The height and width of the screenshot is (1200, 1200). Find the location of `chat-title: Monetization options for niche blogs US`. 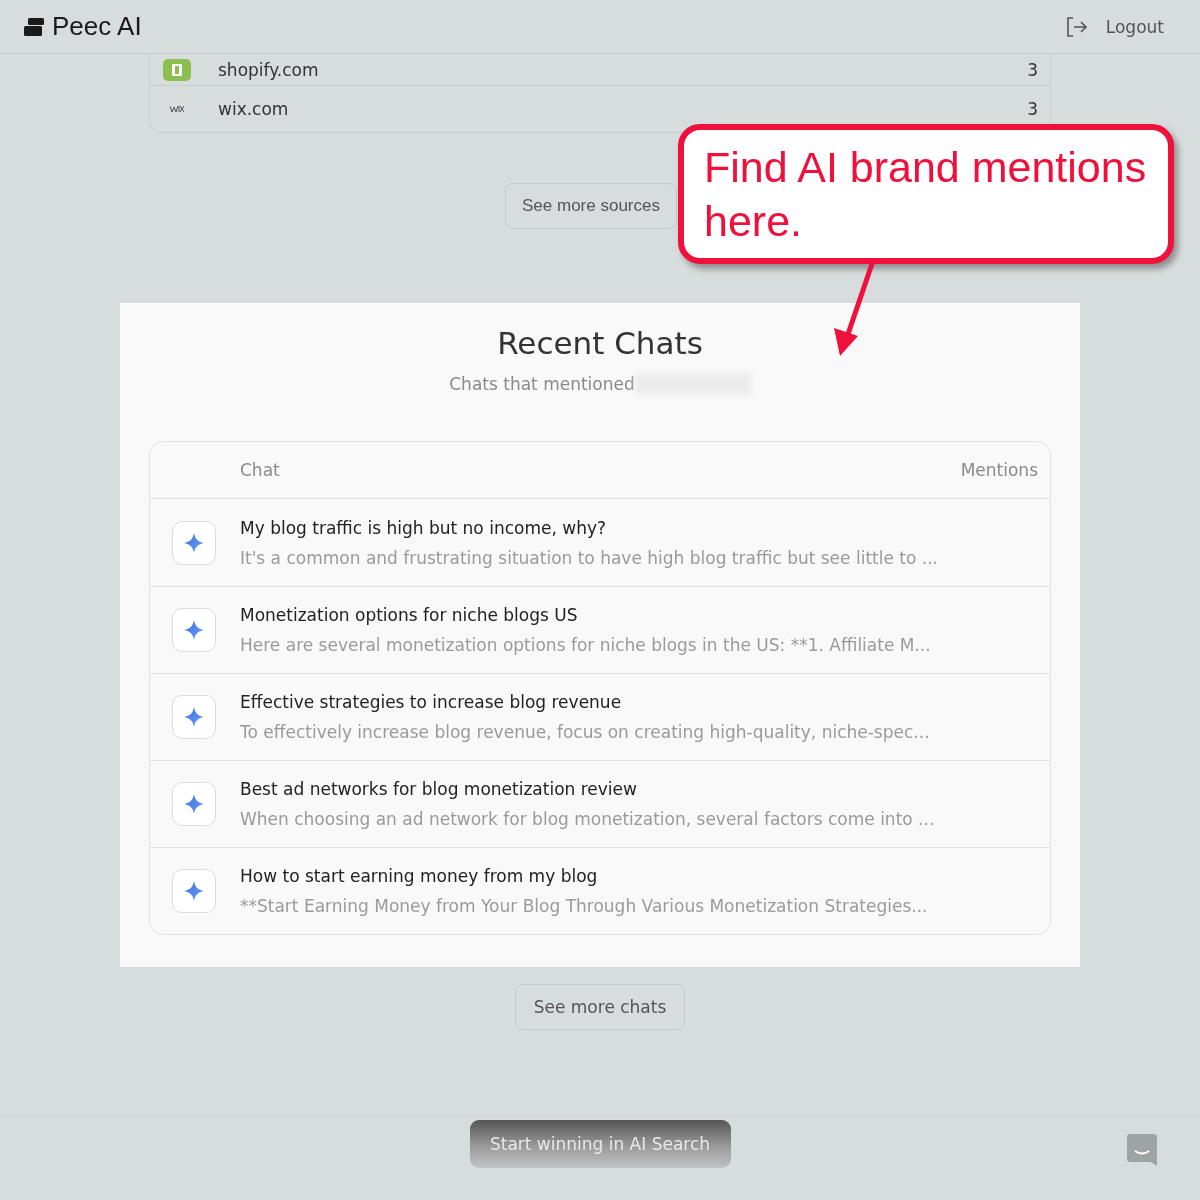

chat-title: Monetization options for niche blogs US is located at coordinates (409, 615).